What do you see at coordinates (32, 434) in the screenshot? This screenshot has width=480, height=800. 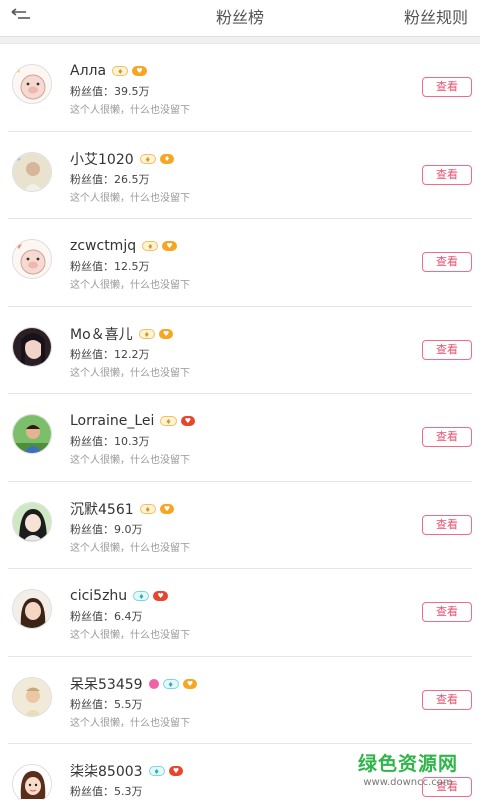 I see `boy-photo-avatar` at bounding box center [32, 434].